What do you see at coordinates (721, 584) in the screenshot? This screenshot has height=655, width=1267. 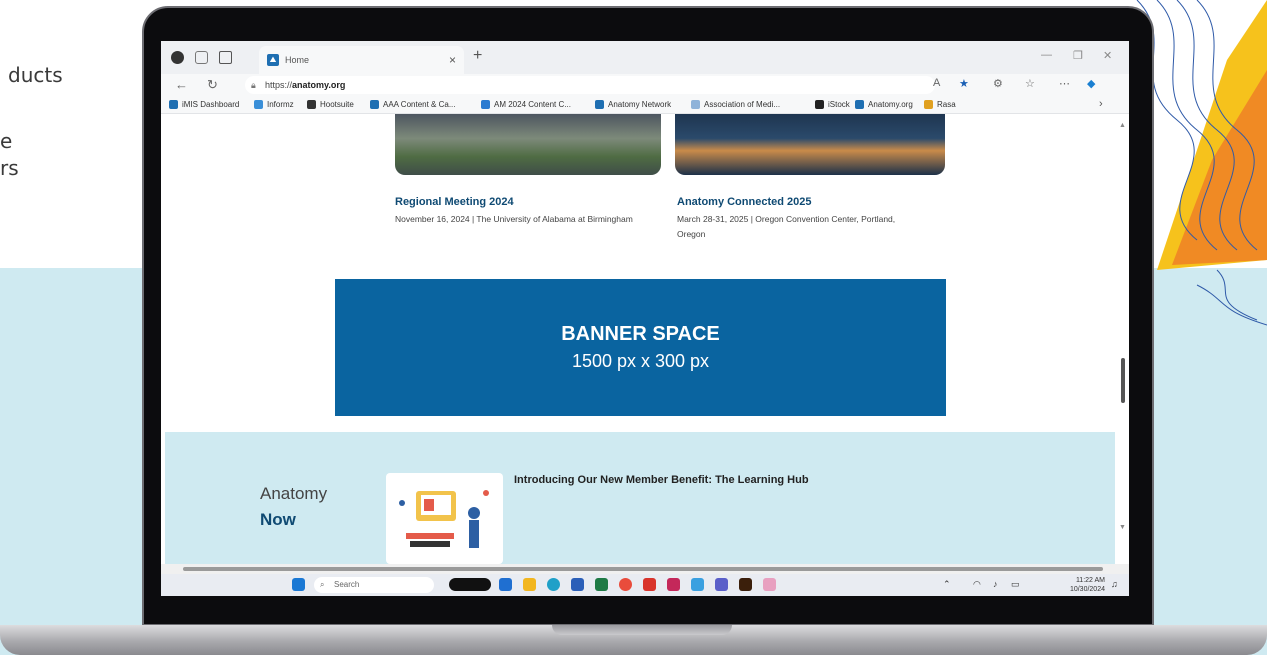 I see `teams-icon` at bounding box center [721, 584].